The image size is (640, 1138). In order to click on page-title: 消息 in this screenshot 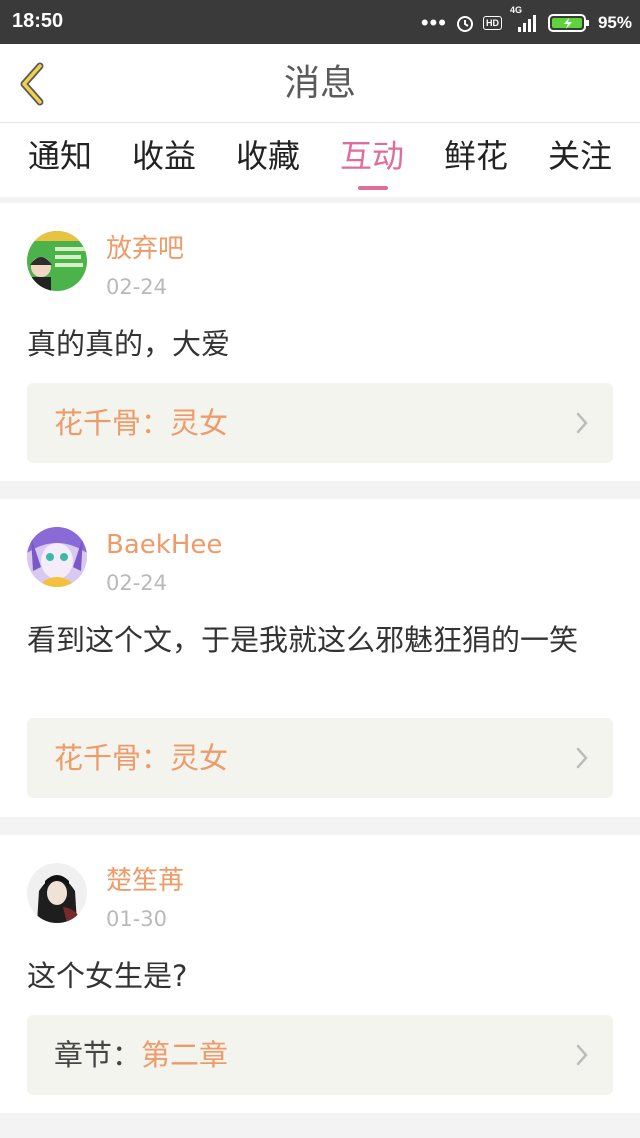, I will do `click(319, 83)`.